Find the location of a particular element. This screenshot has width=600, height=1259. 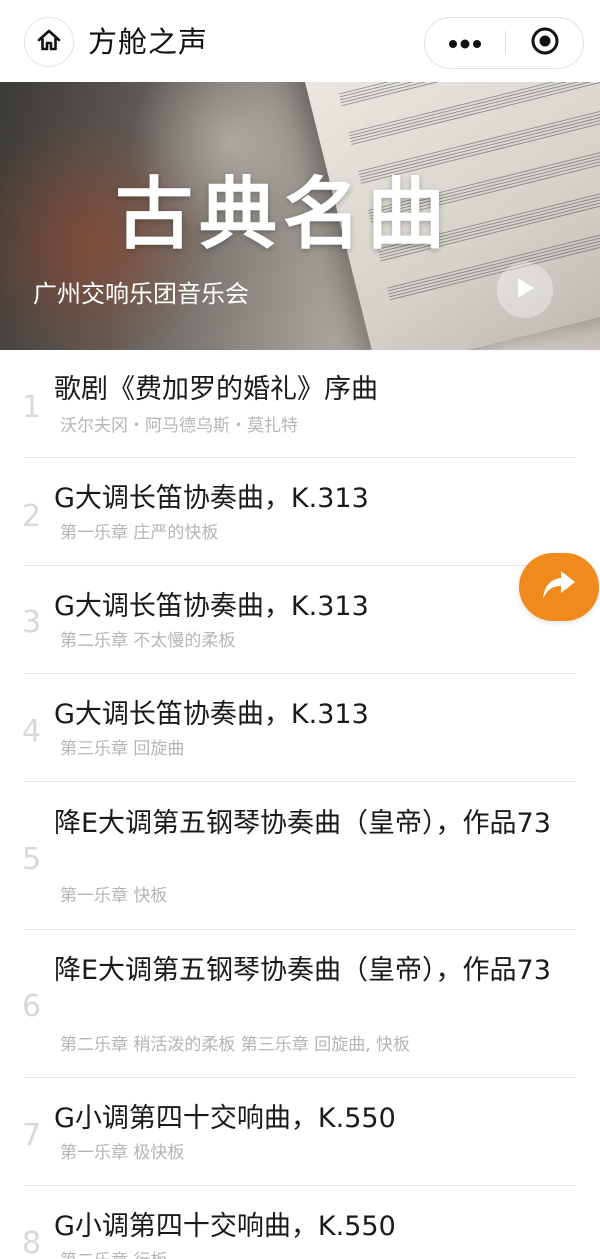

play-icon is located at coordinates (525, 290).